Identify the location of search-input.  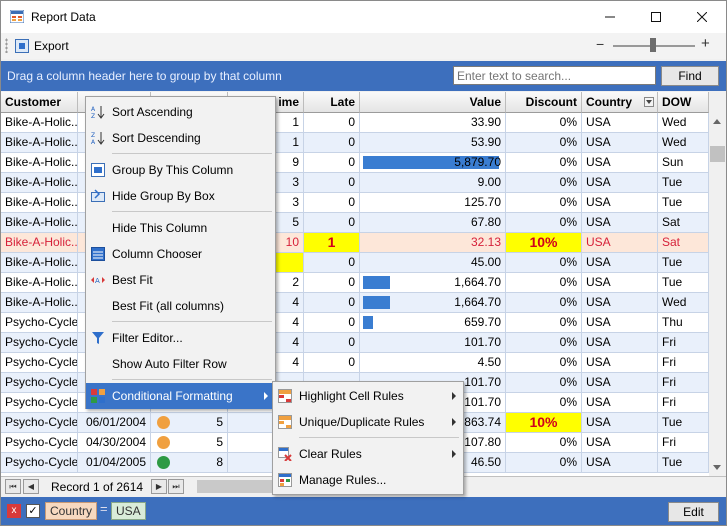
(554, 75).